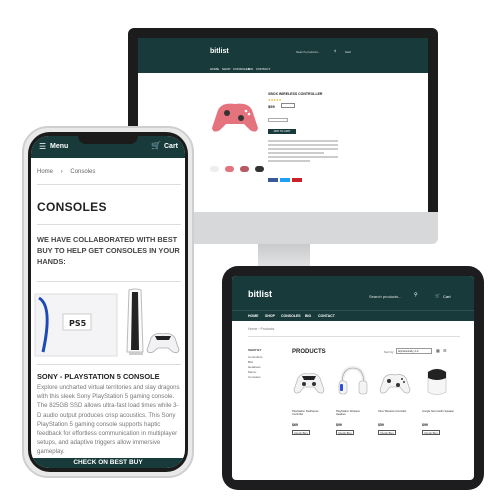 The image size is (500, 500). What do you see at coordinates (45, 172) in the screenshot?
I see `phone-breadcrumb-home: Home` at bounding box center [45, 172].